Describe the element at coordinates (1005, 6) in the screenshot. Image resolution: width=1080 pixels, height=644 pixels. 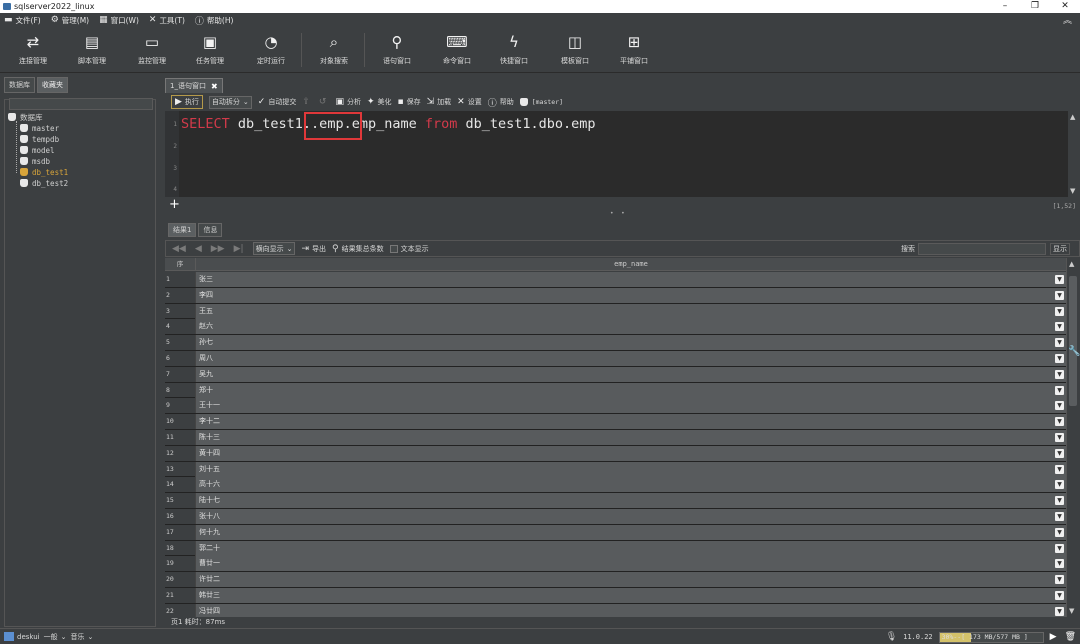
I see `minimize-icon: –` at that location.